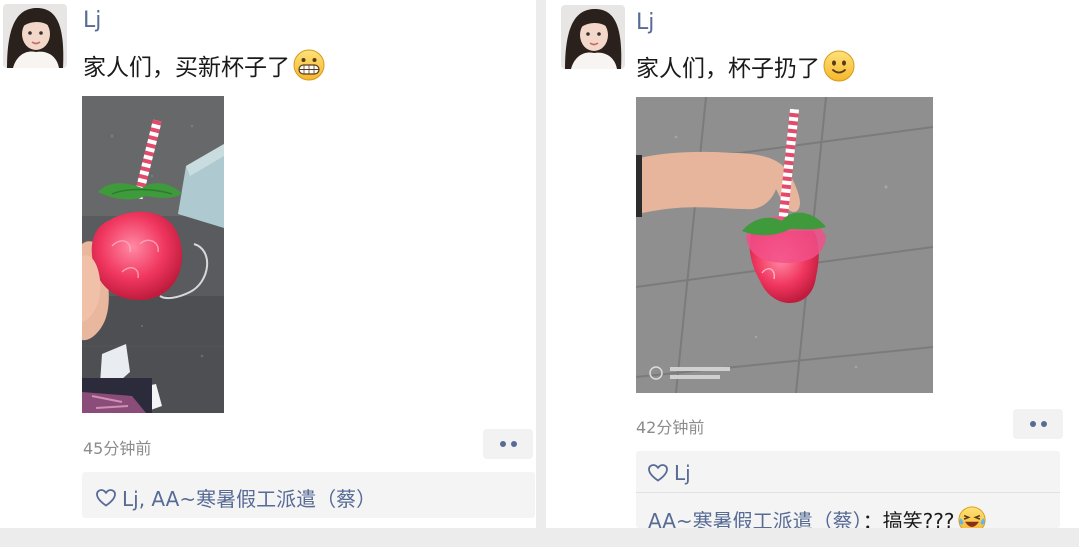 The image size is (1079, 547). Describe the element at coordinates (670, 427) in the screenshot. I see `post-time: 42分钟前` at that location.